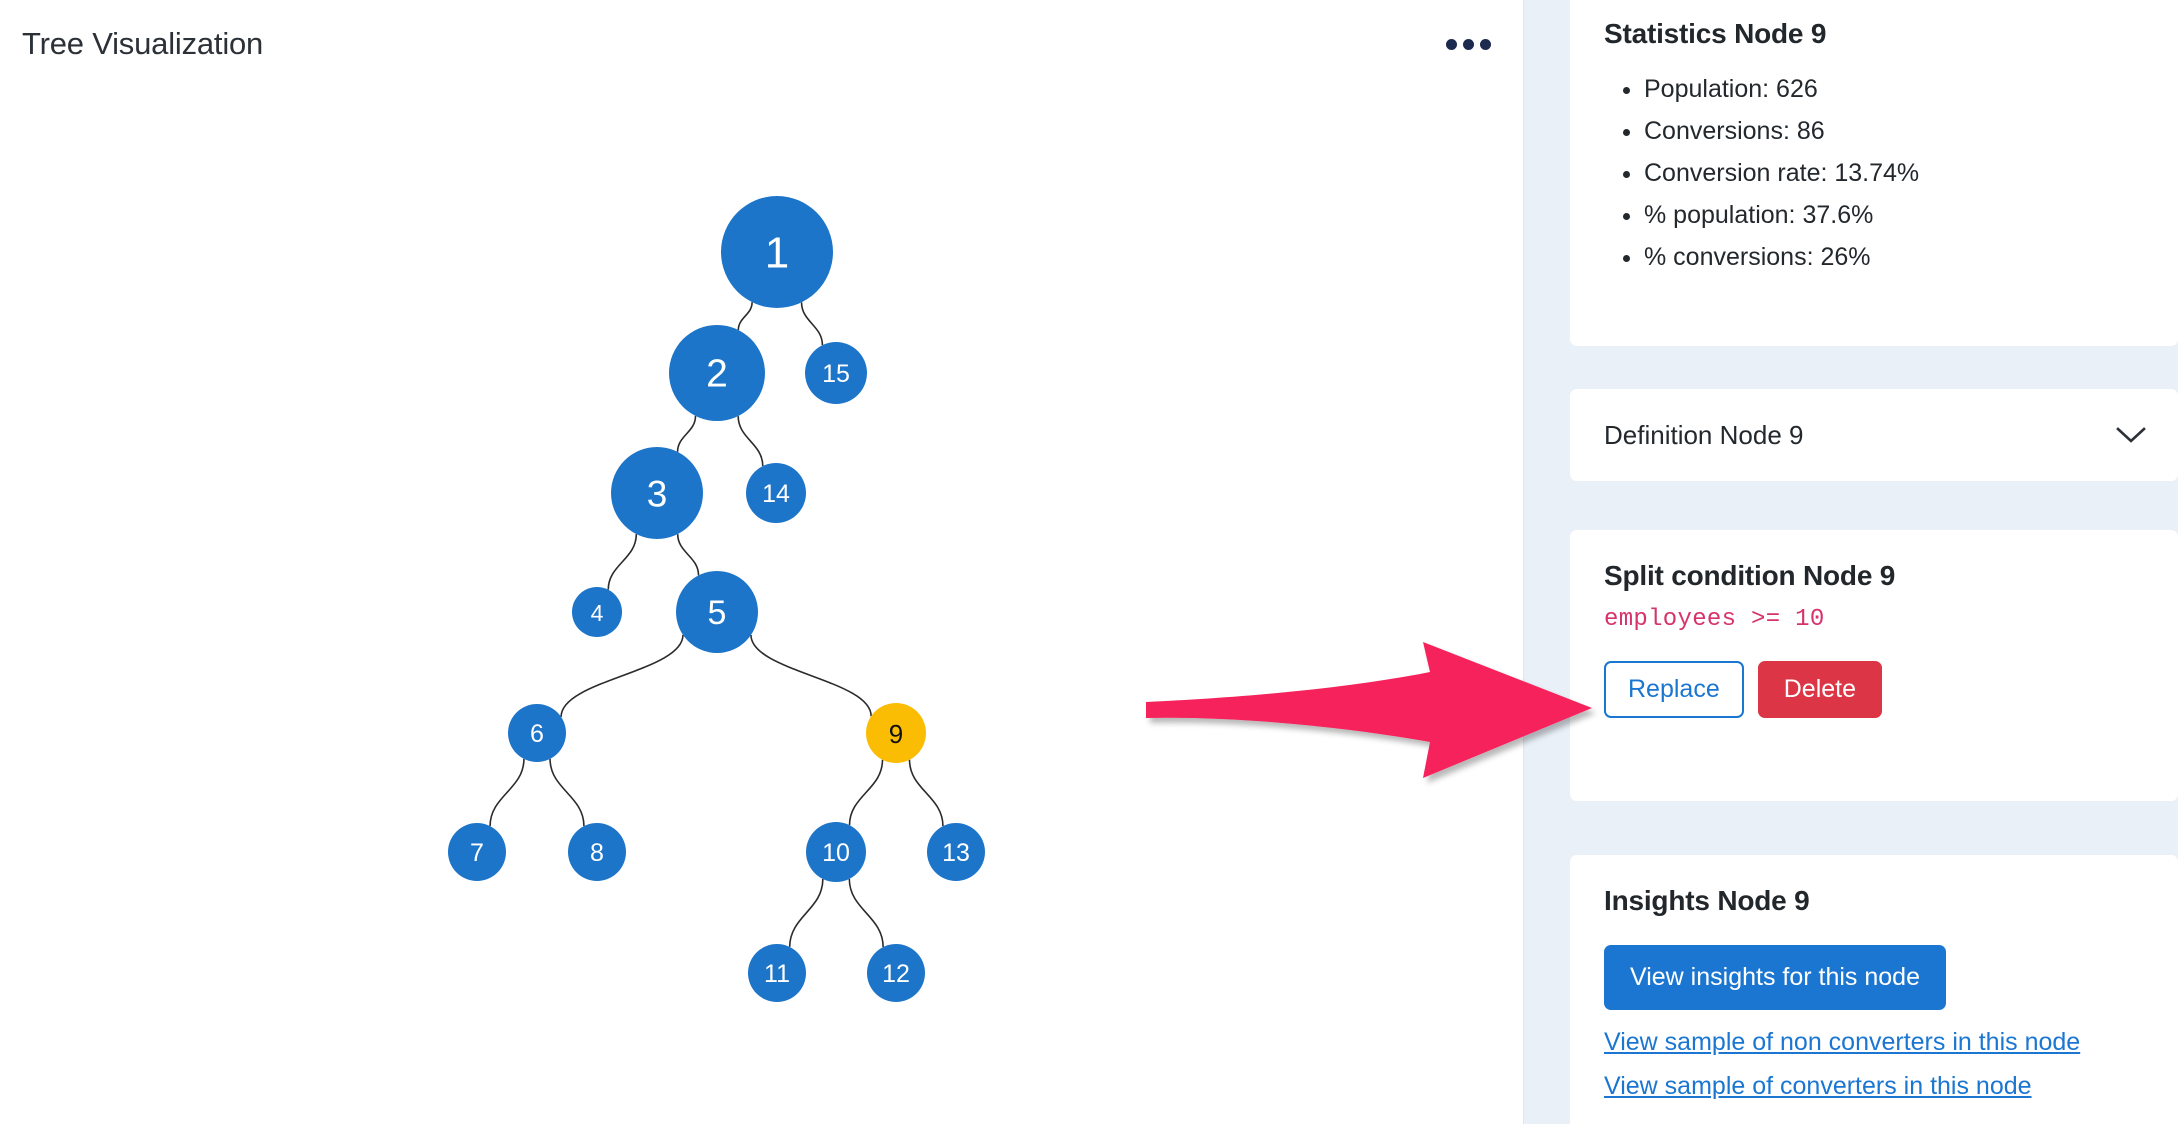  Describe the element at coordinates (1674, 689) in the screenshot. I see `replace-button: Replace` at that location.